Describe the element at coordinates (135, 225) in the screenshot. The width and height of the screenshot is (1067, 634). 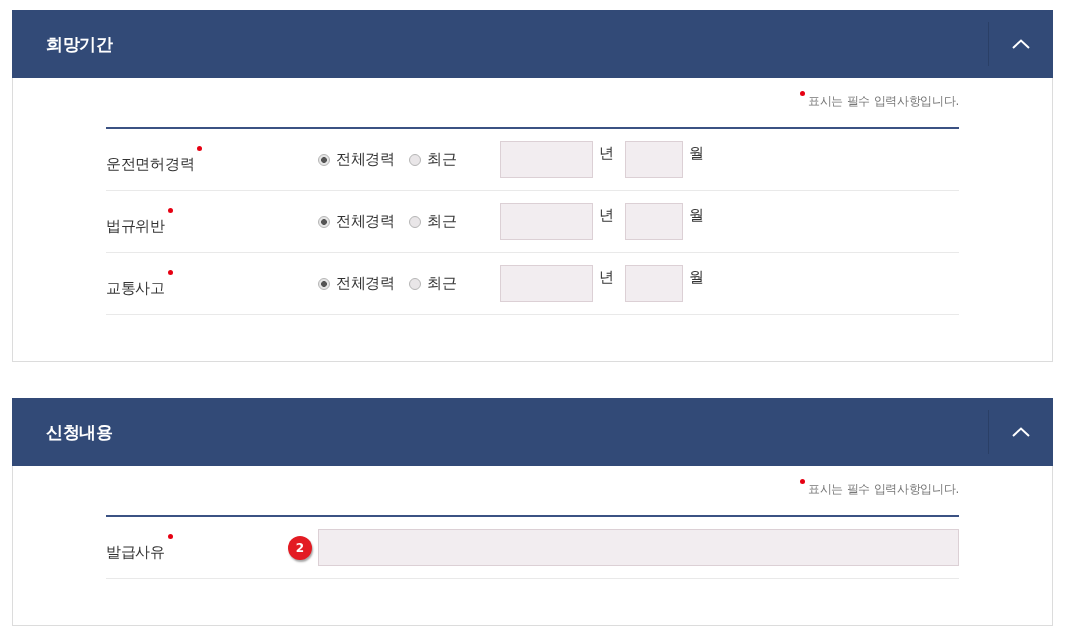
I see `field-label: 법규위반` at that location.